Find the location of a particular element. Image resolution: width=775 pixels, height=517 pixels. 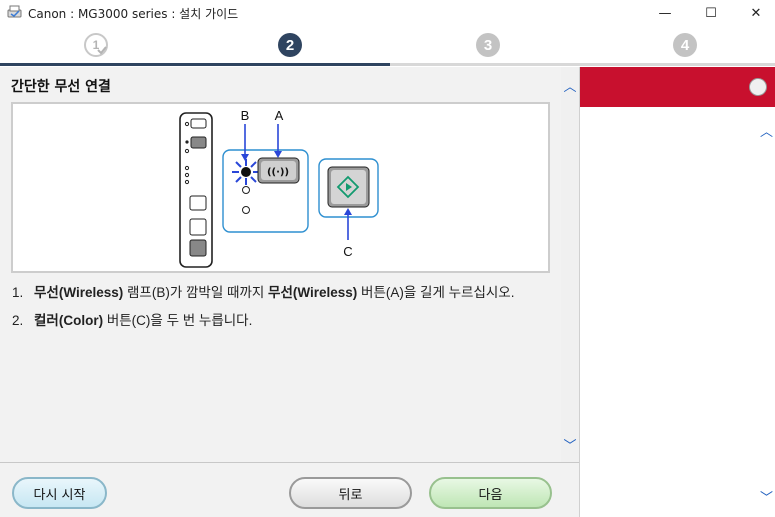

minimize-button: — is located at coordinates (665, 13).